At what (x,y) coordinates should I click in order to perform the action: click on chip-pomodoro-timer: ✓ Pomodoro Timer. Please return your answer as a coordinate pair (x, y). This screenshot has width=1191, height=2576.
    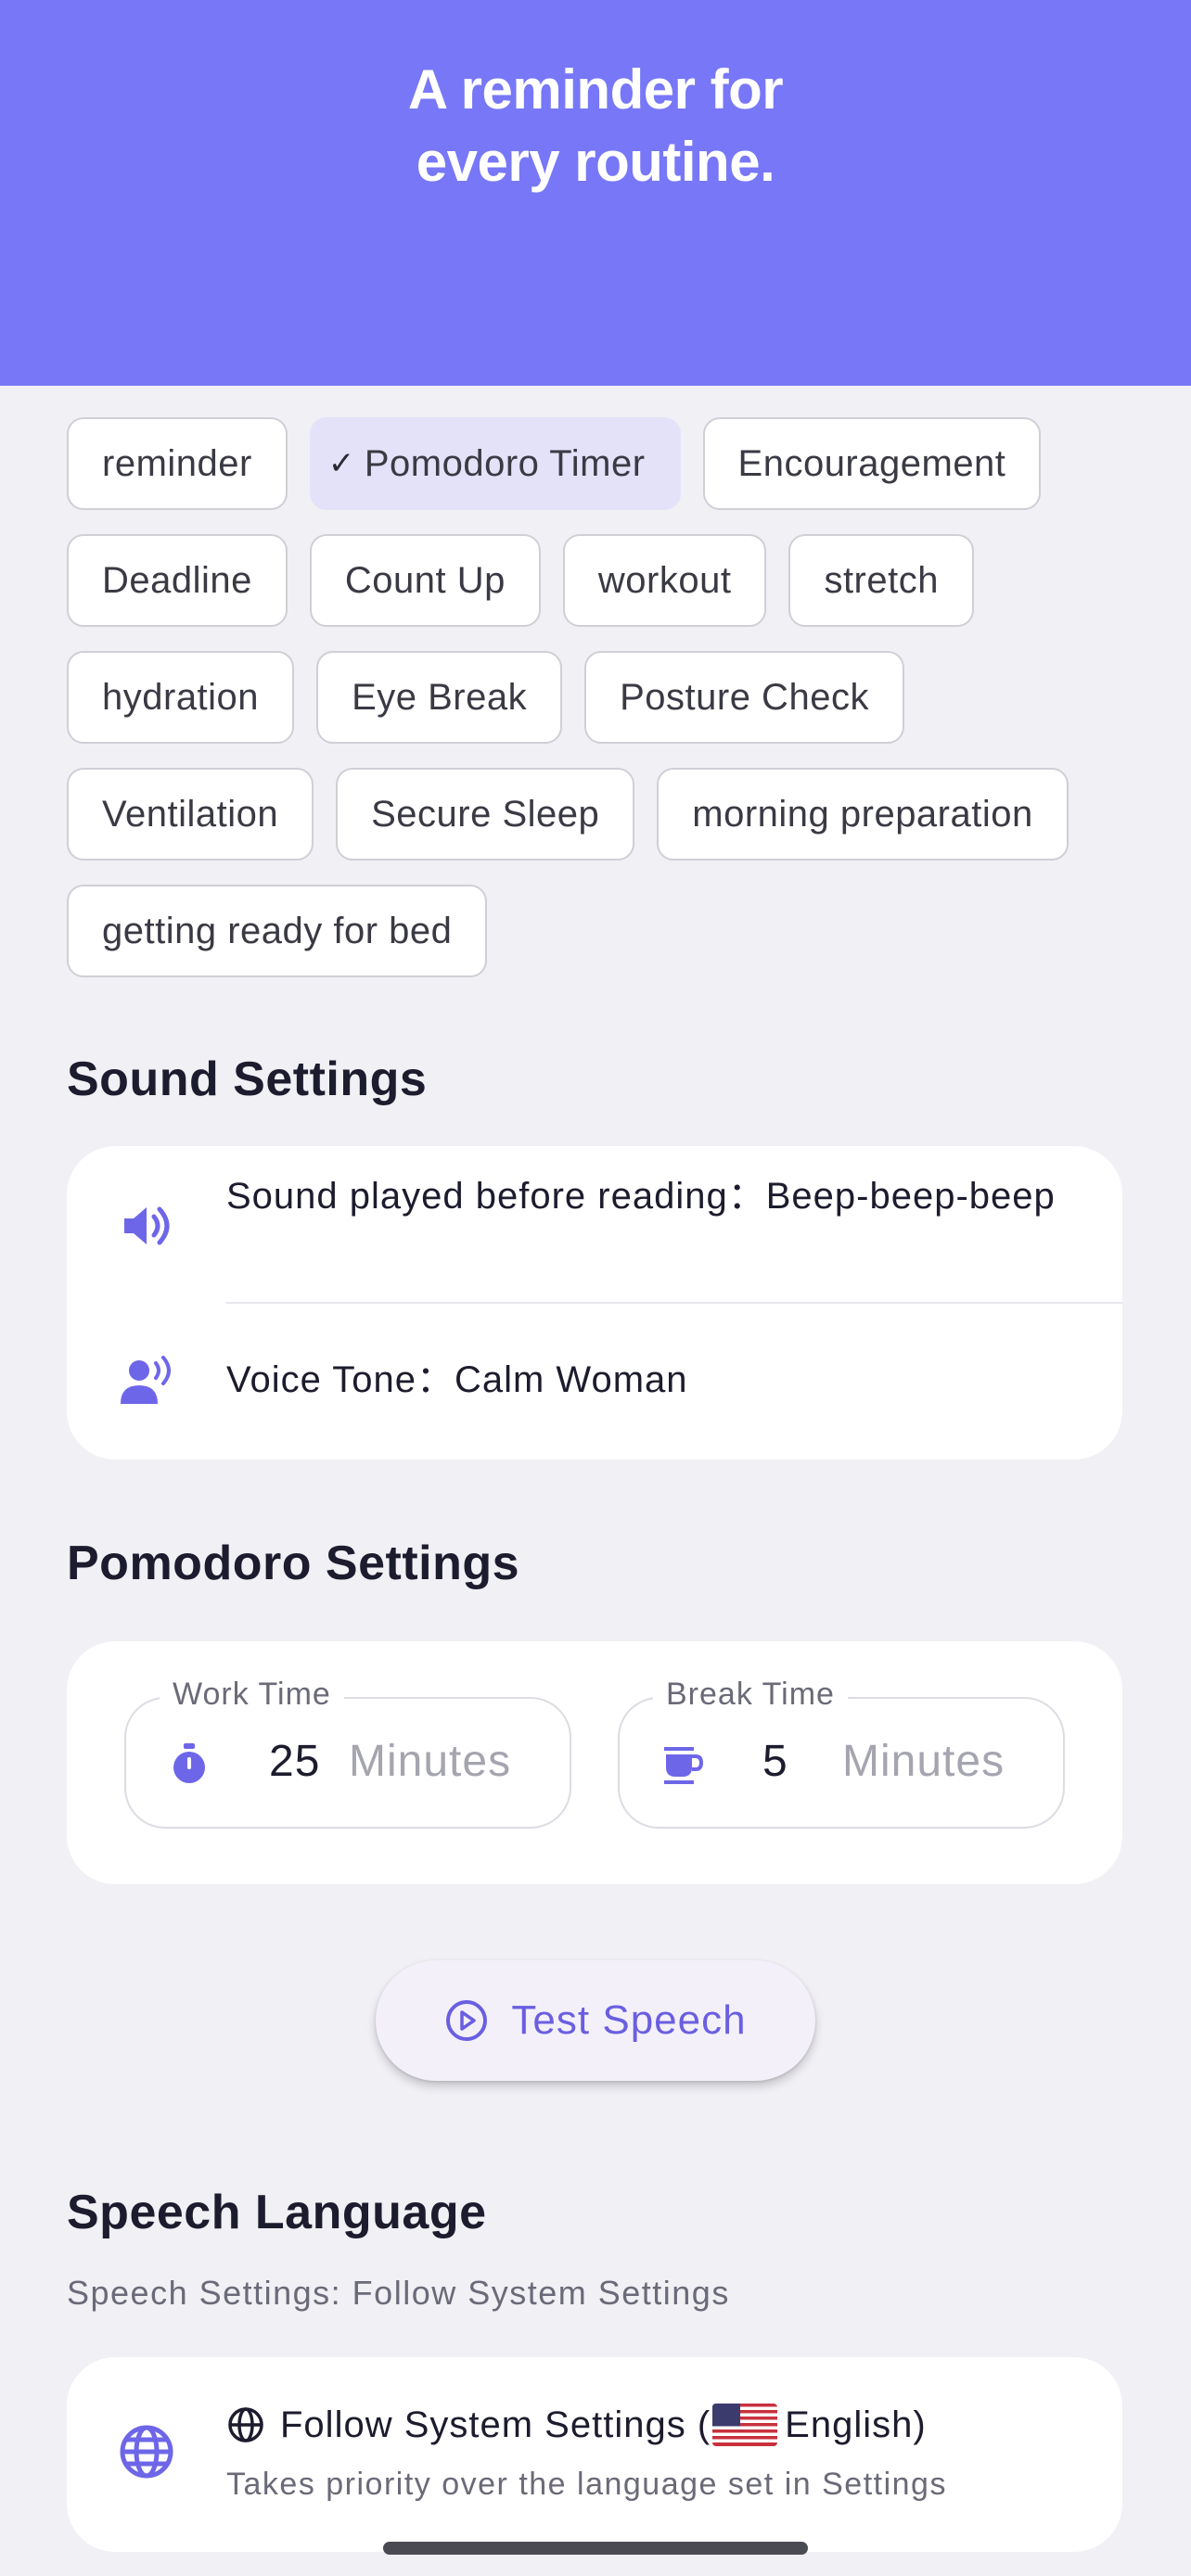
    Looking at the image, I should click on (495, 463).